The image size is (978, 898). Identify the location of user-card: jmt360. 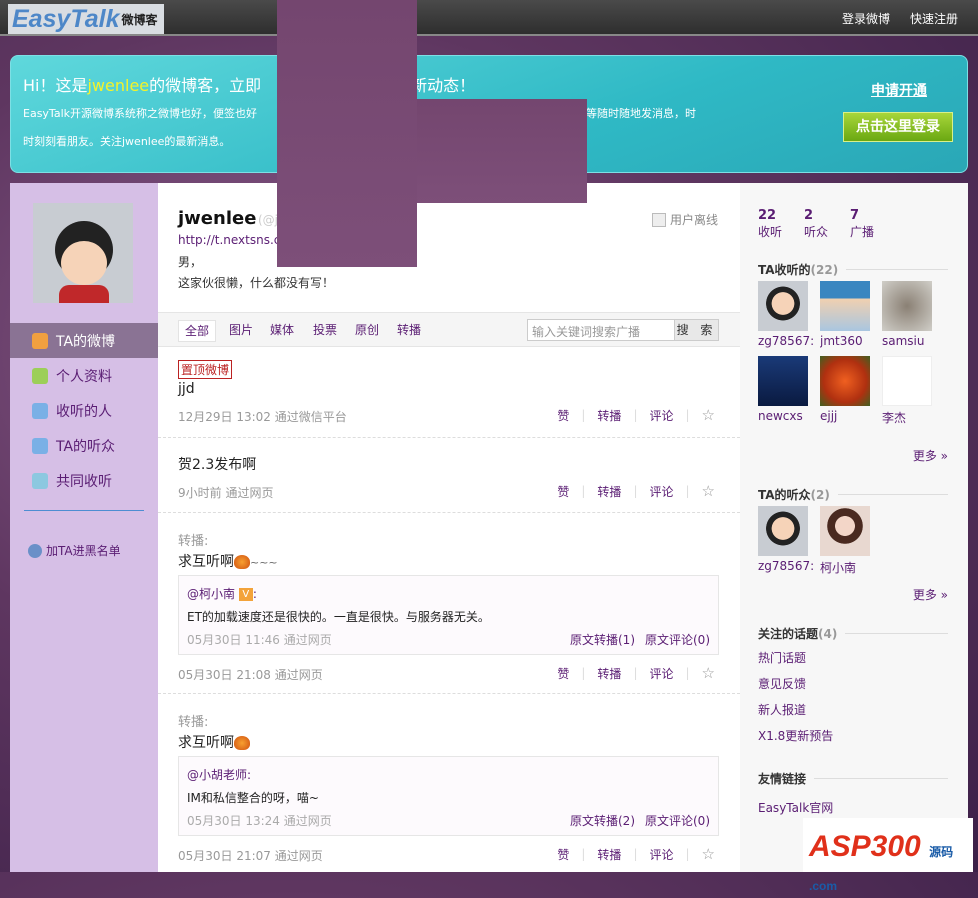
(845, 314).